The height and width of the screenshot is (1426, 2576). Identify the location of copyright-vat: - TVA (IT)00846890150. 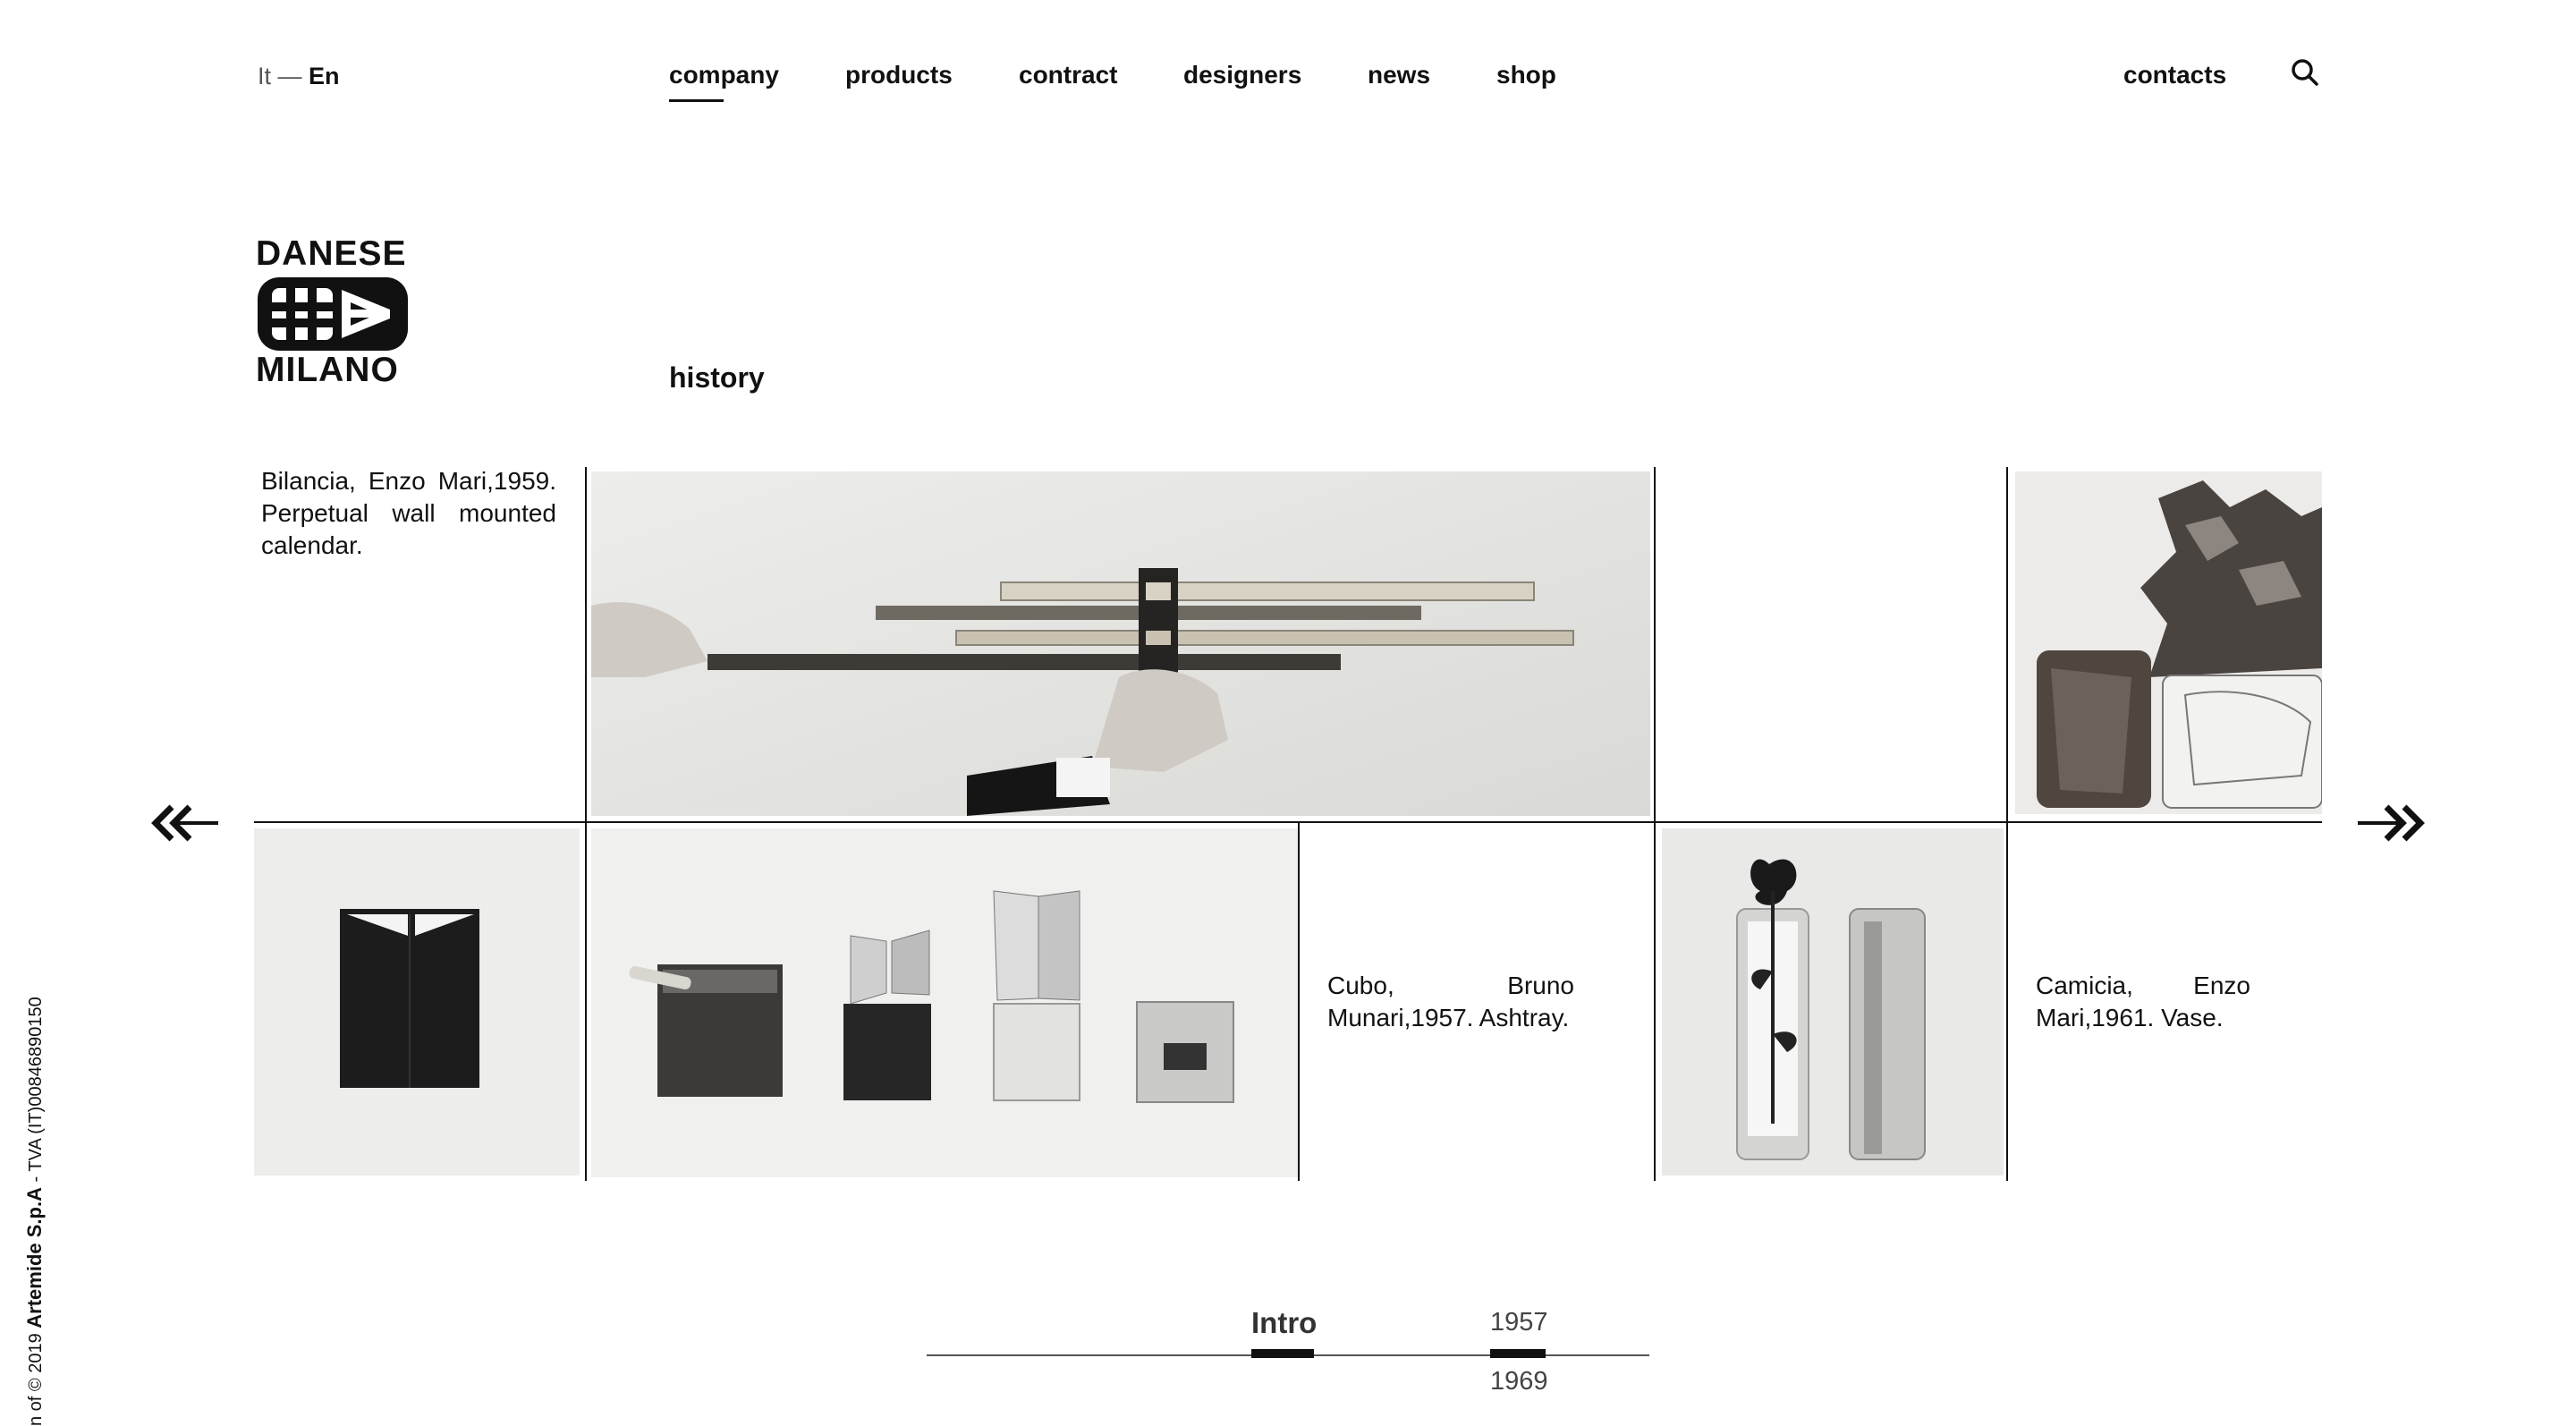
(36, 1092).